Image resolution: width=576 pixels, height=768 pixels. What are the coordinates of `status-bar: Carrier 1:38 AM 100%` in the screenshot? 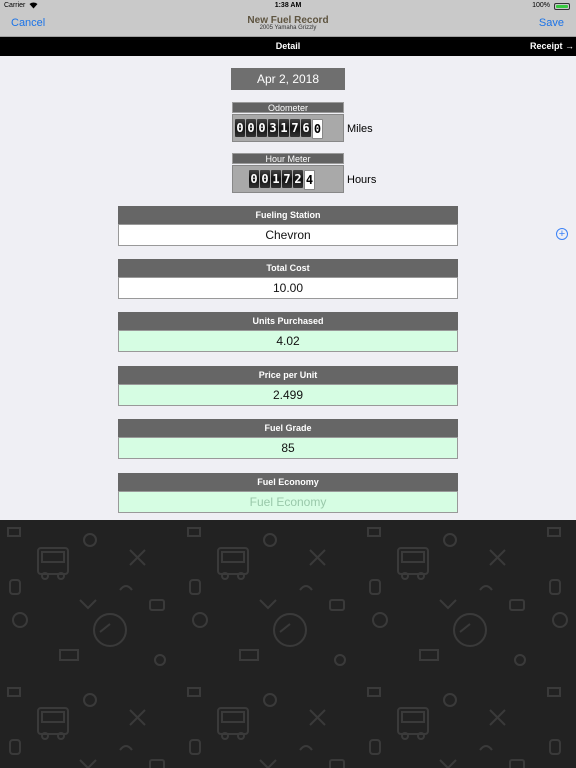 It's located at (288, 6).